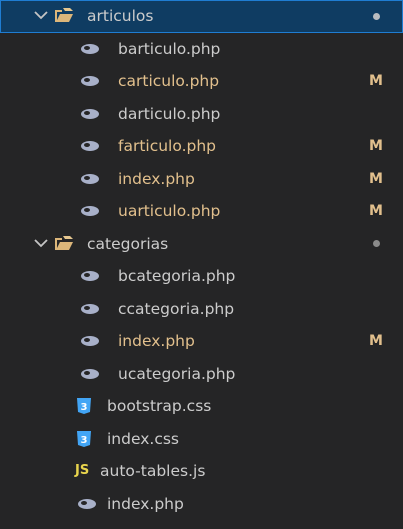  What do you see at coordinates (128, 243) in the screenshot?
I see `folder-label: categorias` at bounding box center [128, 243].